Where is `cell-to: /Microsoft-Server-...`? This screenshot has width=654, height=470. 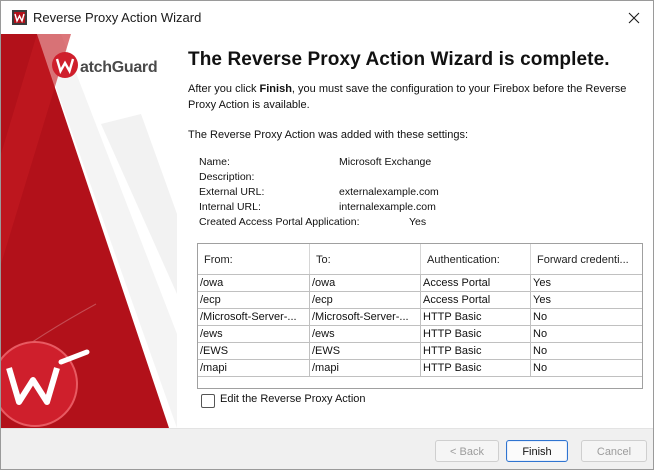 cell-to: /Microsoft-Server-... is located at coordinates (365, 317).